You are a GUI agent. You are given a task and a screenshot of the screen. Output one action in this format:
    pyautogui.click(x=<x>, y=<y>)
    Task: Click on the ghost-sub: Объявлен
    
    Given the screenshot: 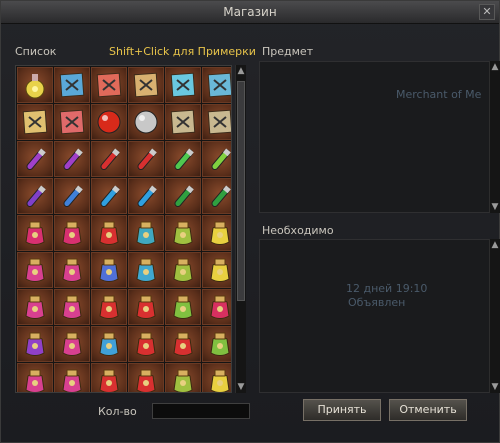 What is the action you would take?
    pyautogui.click(x=377, y=302)
    